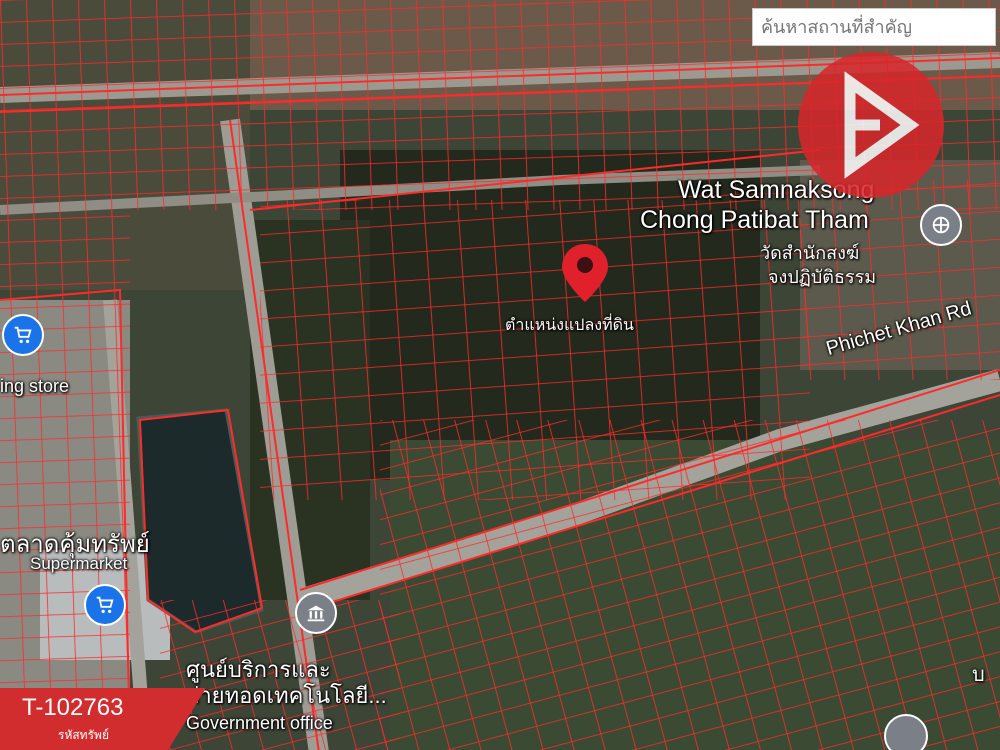  I want to click on location-marker-label: ตำแหน่งแปลงที่ดิน, so click(569, 325).